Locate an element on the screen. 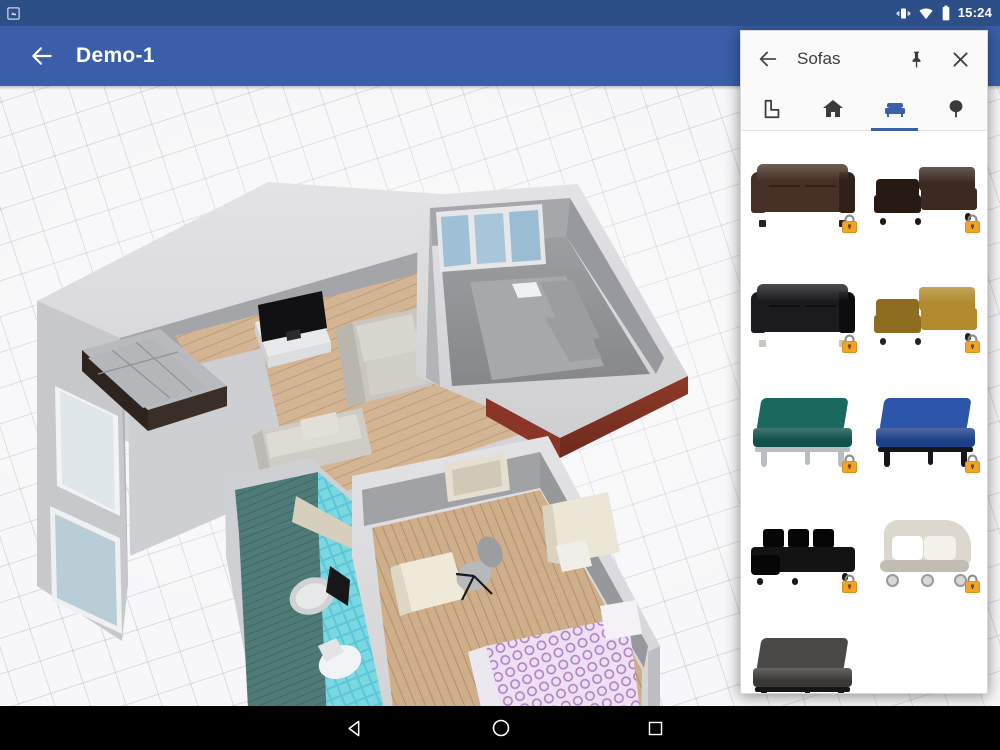 The width and height of the screenshot is (1000, 750). tab-outdoor is located at coordinates (957, 109).